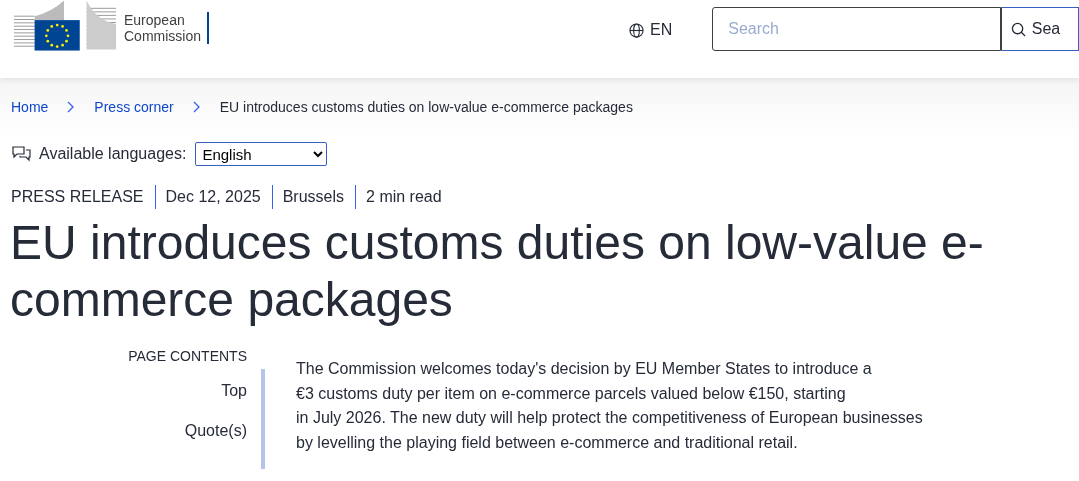 The image size is (1079, 481). What do you see at coordinates (187, 356) in the screenshot?
I see `page-contents-heading: PAGE CONTENTS` at bounding box center [187, 356].